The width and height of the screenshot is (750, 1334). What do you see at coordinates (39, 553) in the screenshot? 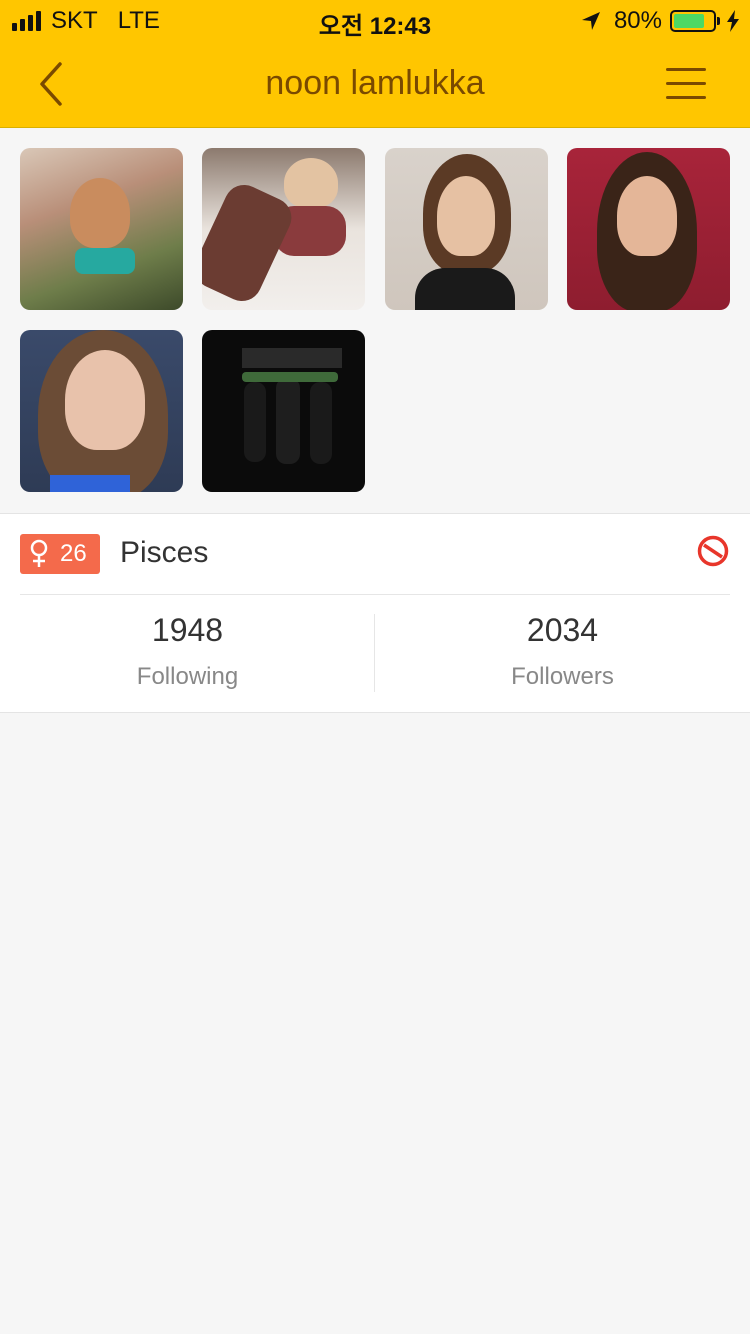
I see `female-icon` at bounding box center [39, 553].